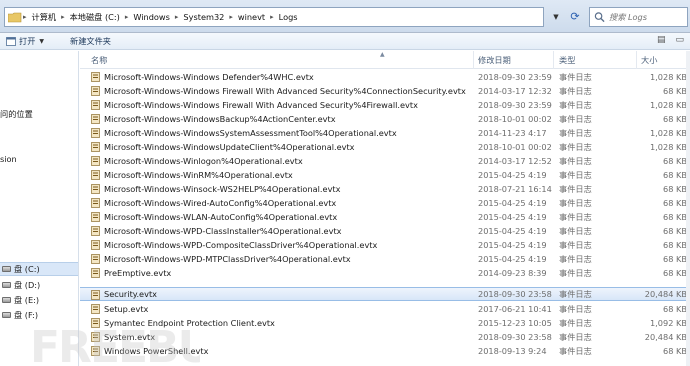 The height and width of the screenshot is (366, 690). What do you see at coordinates (512, 133) in the screenshot?
I see `file-modified-date: 2014-11-23 4:17` at bounding box center [512, 133].